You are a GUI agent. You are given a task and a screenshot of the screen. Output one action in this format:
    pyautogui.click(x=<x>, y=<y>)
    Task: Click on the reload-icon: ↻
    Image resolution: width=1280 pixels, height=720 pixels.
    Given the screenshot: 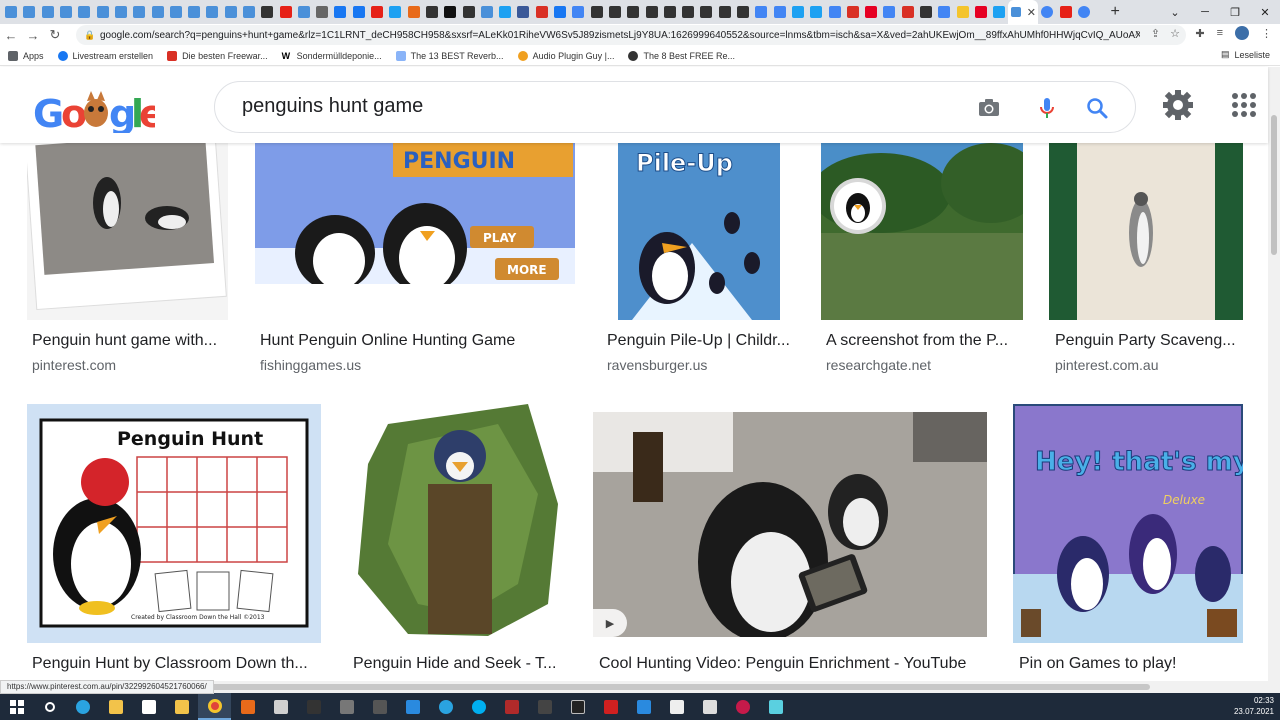 What is the action you would take?
    pyautogui.click(x=55, y=35)
    